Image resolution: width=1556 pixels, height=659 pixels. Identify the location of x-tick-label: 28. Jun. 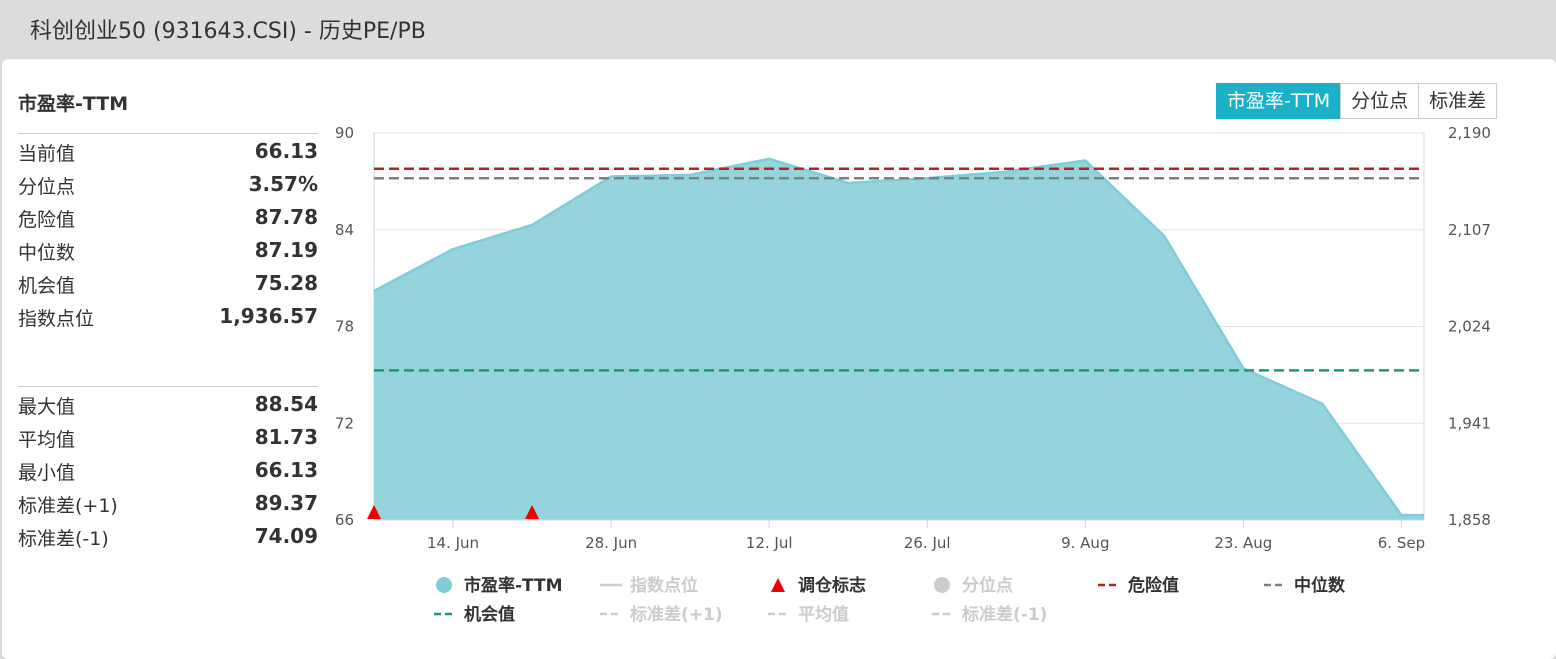
(611, 543).